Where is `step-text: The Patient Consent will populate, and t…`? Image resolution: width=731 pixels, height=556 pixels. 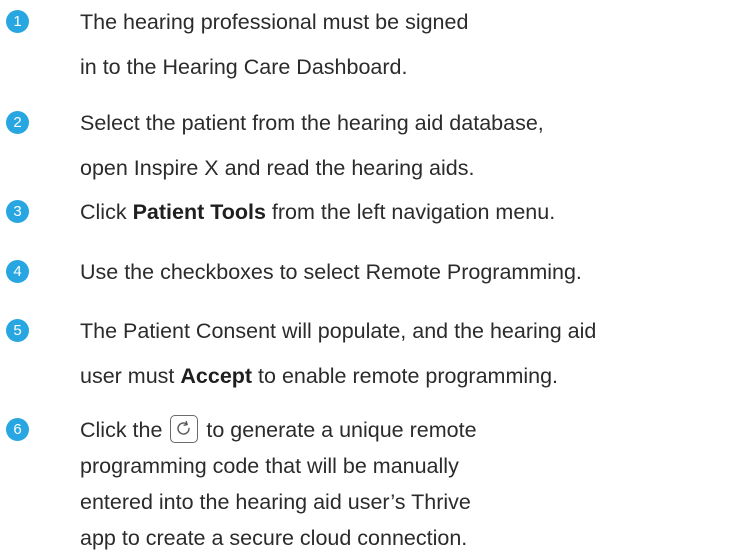
step-text: The Patient Consent will populate, and t… is located at coordinates (338, 353).